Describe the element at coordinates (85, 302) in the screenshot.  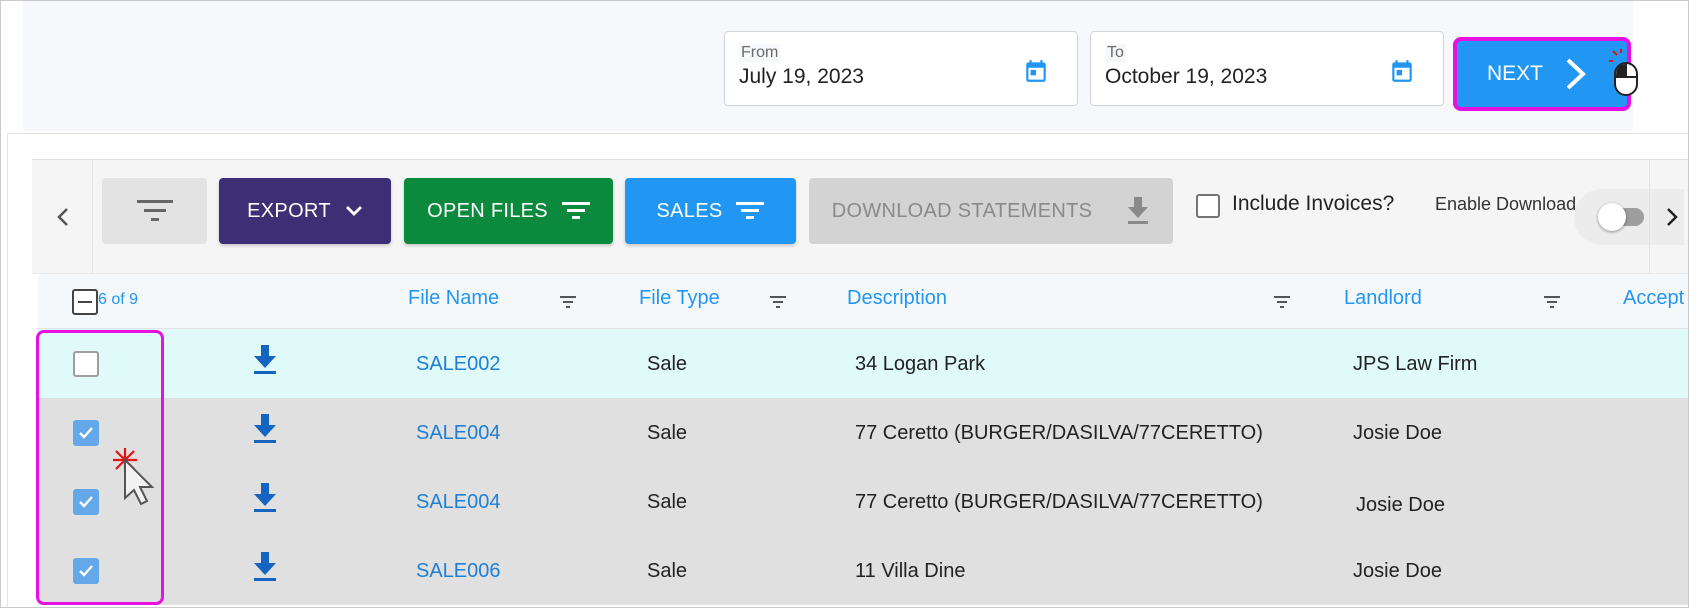
I see `select-all-checkbox` at that location.